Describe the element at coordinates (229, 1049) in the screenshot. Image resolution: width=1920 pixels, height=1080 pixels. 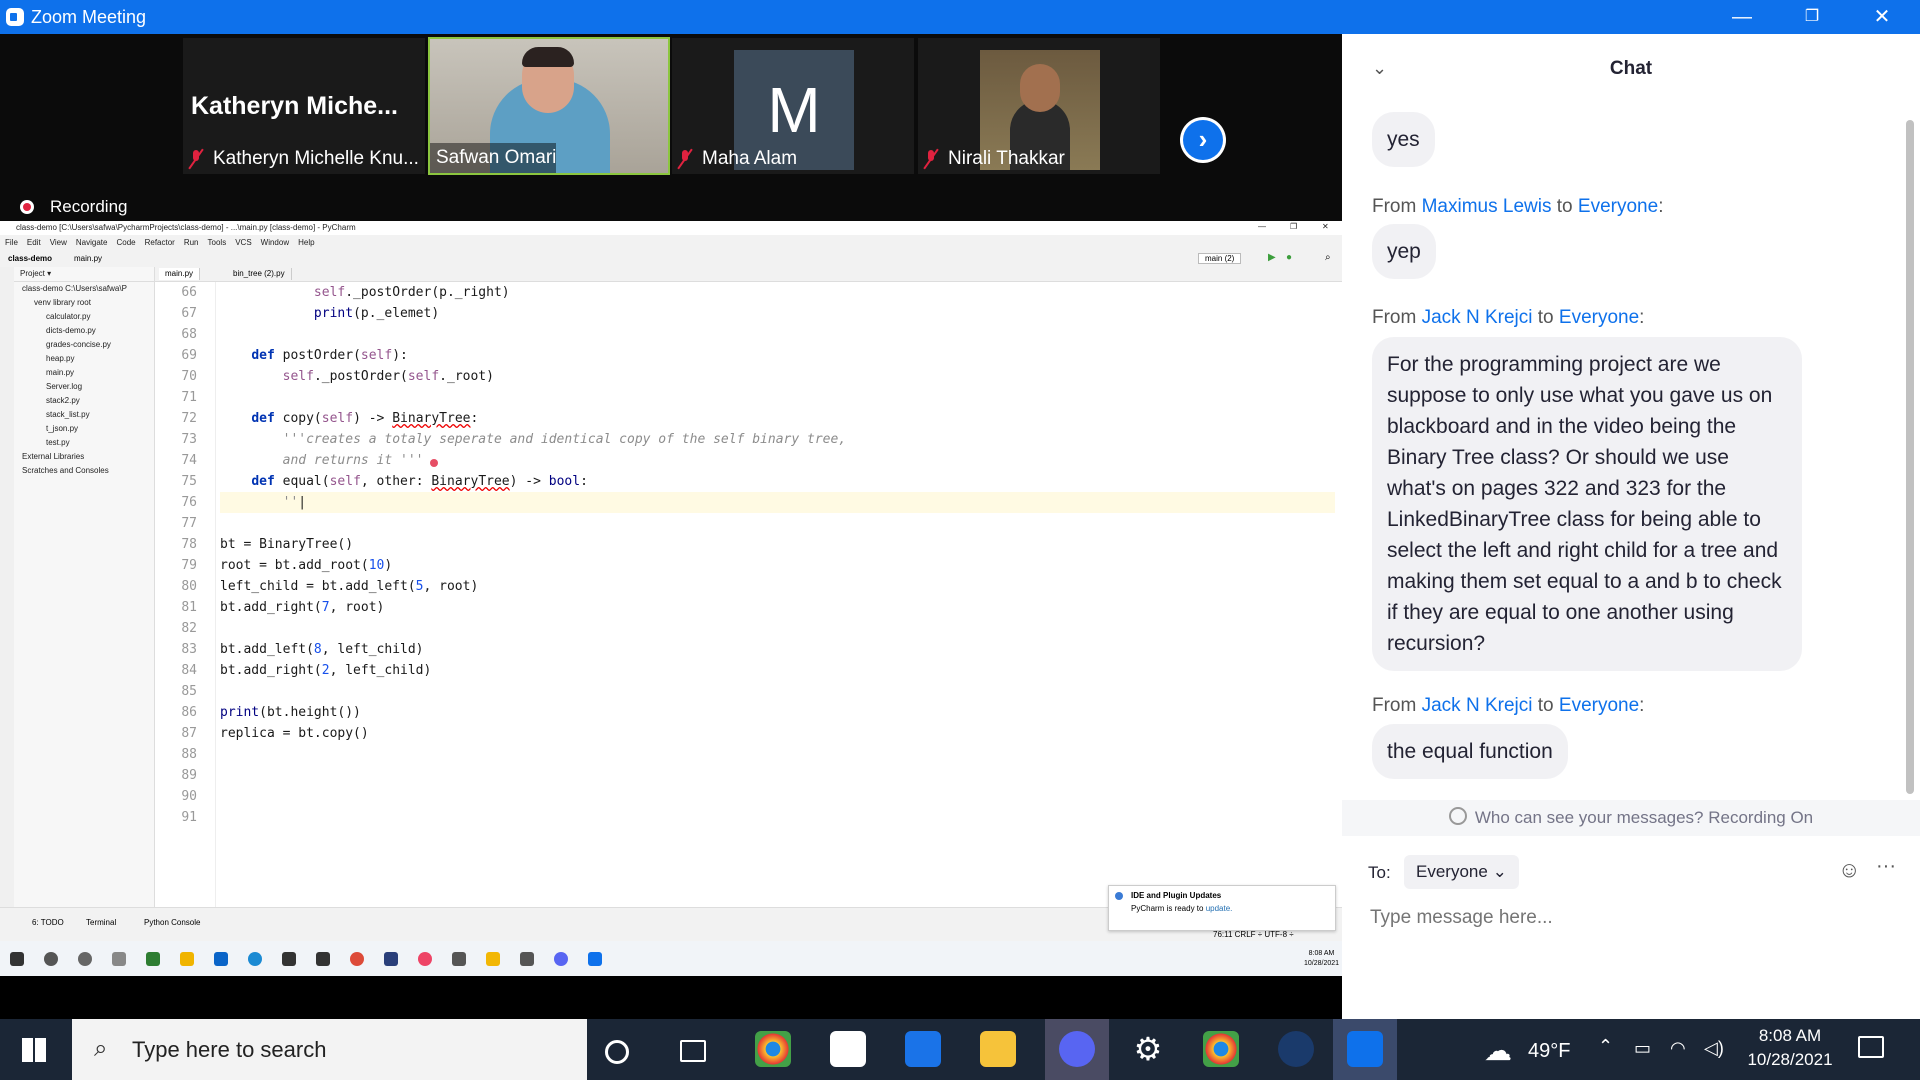
I see `taskbar-search-placeholder: Type here to search` at that location.